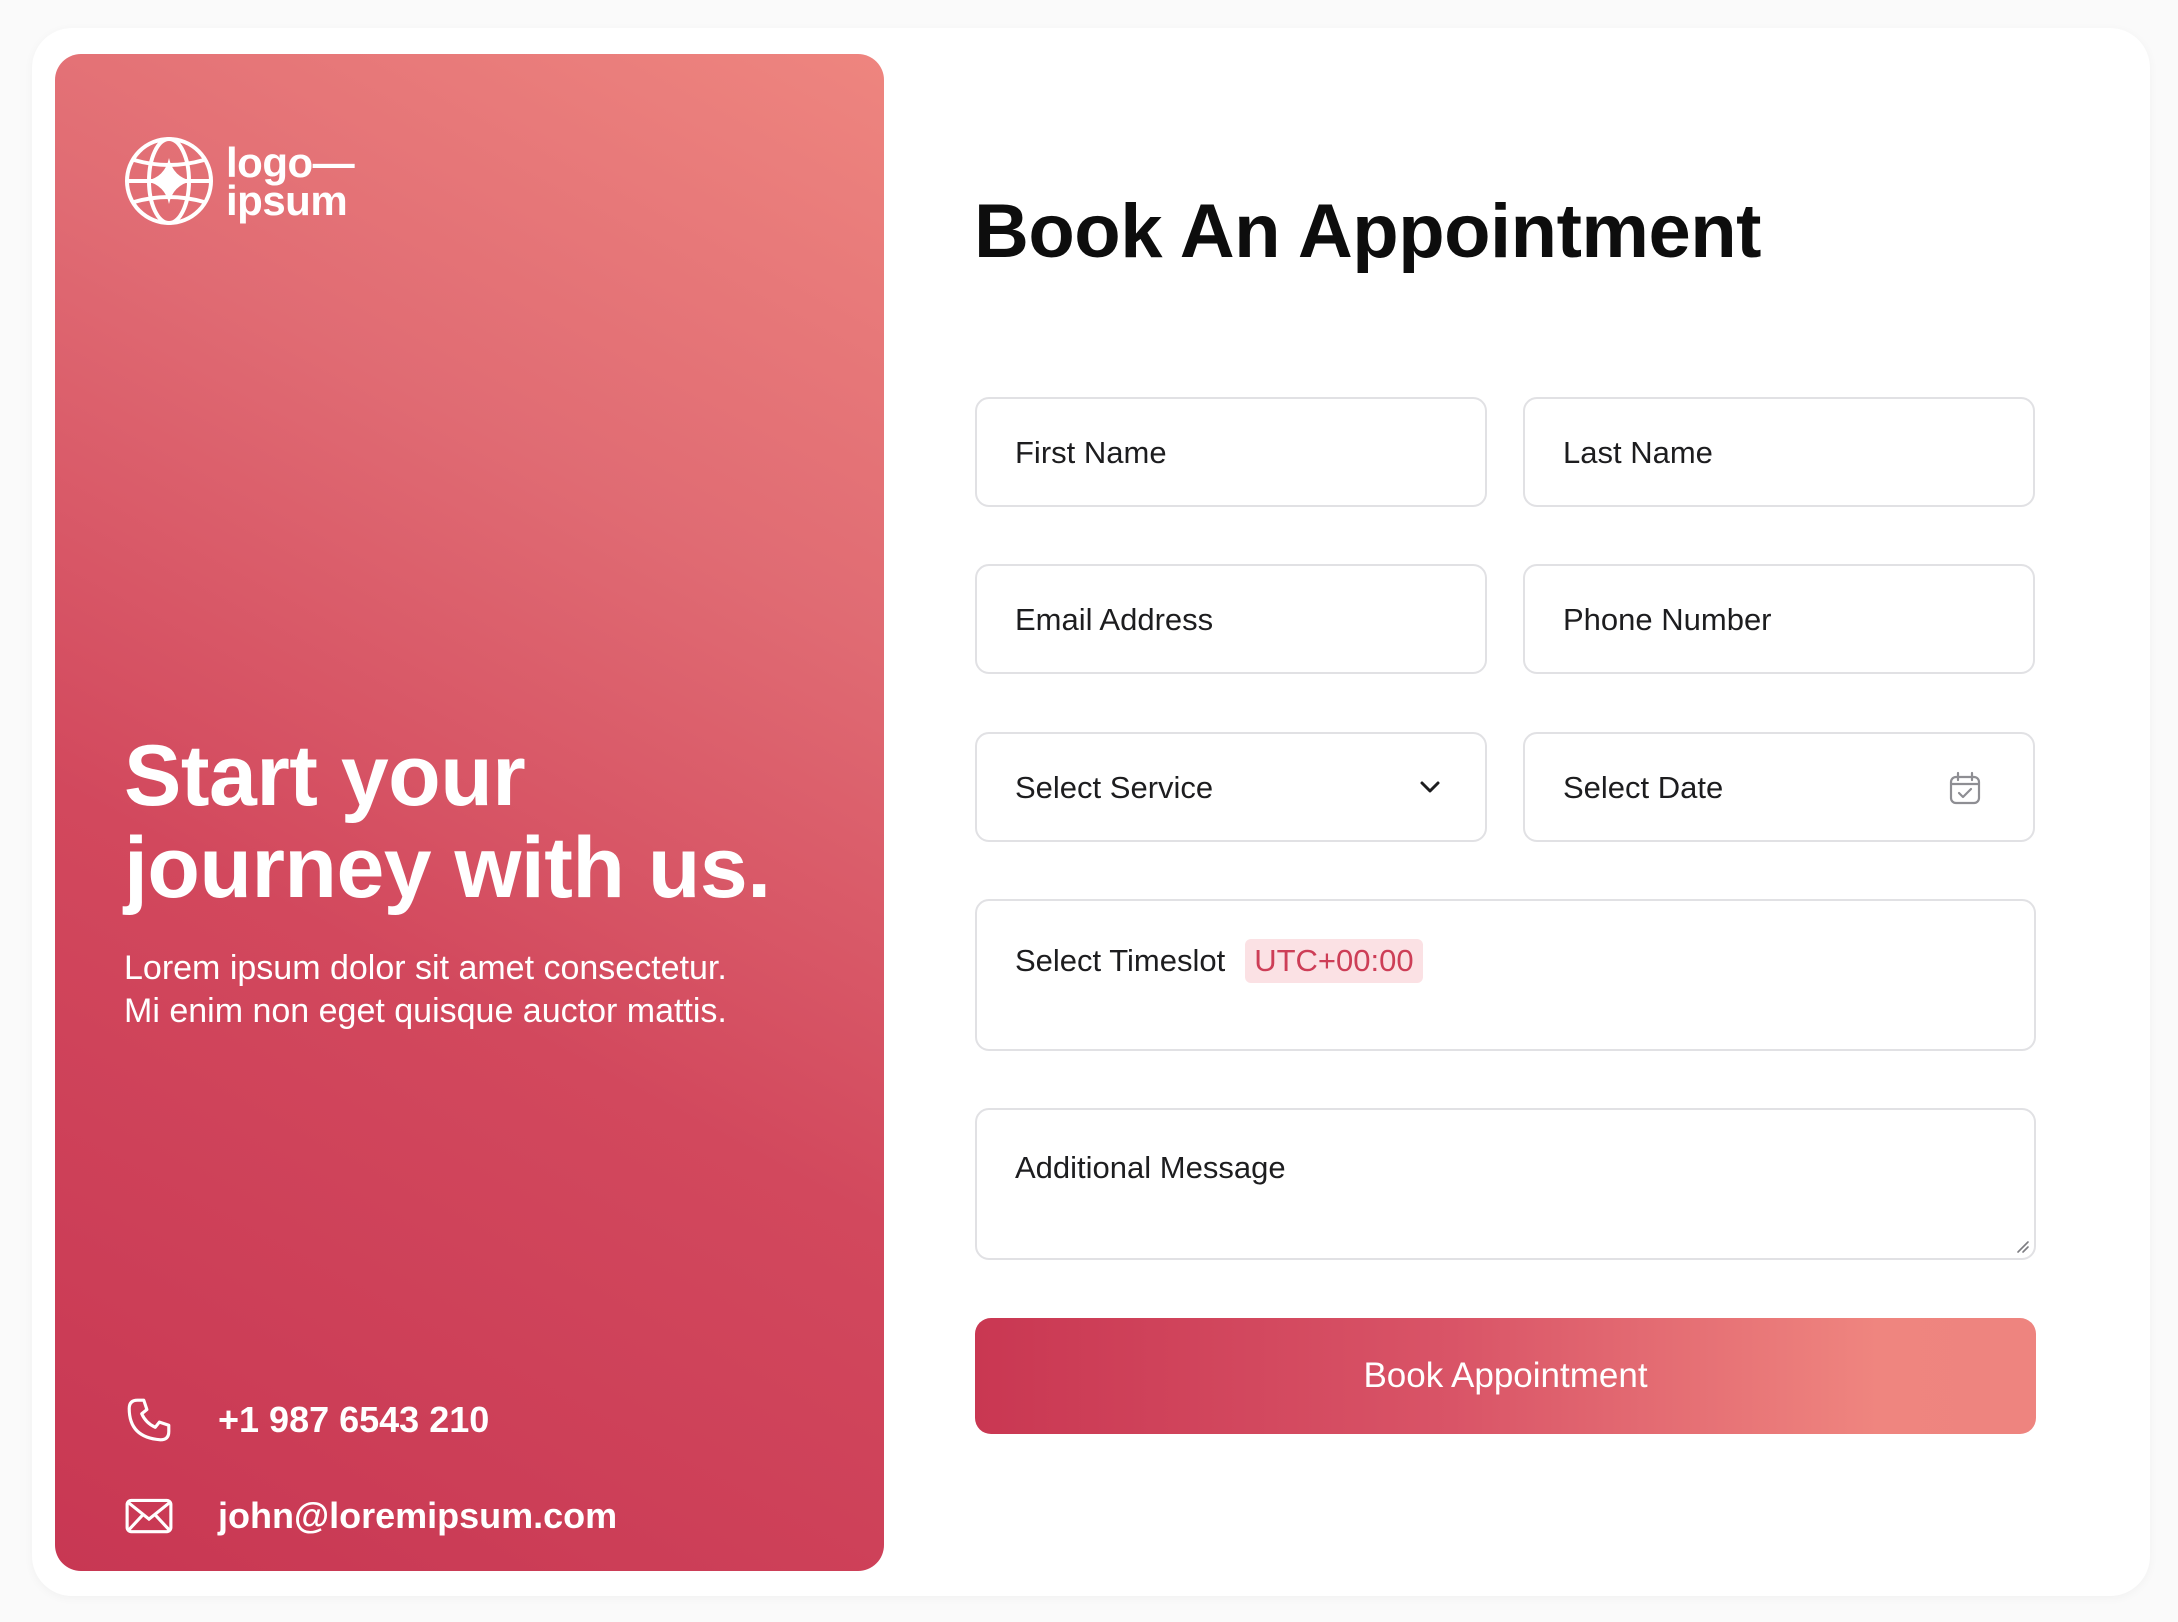  I want to click on calendar-icon, so click(1965, 788).